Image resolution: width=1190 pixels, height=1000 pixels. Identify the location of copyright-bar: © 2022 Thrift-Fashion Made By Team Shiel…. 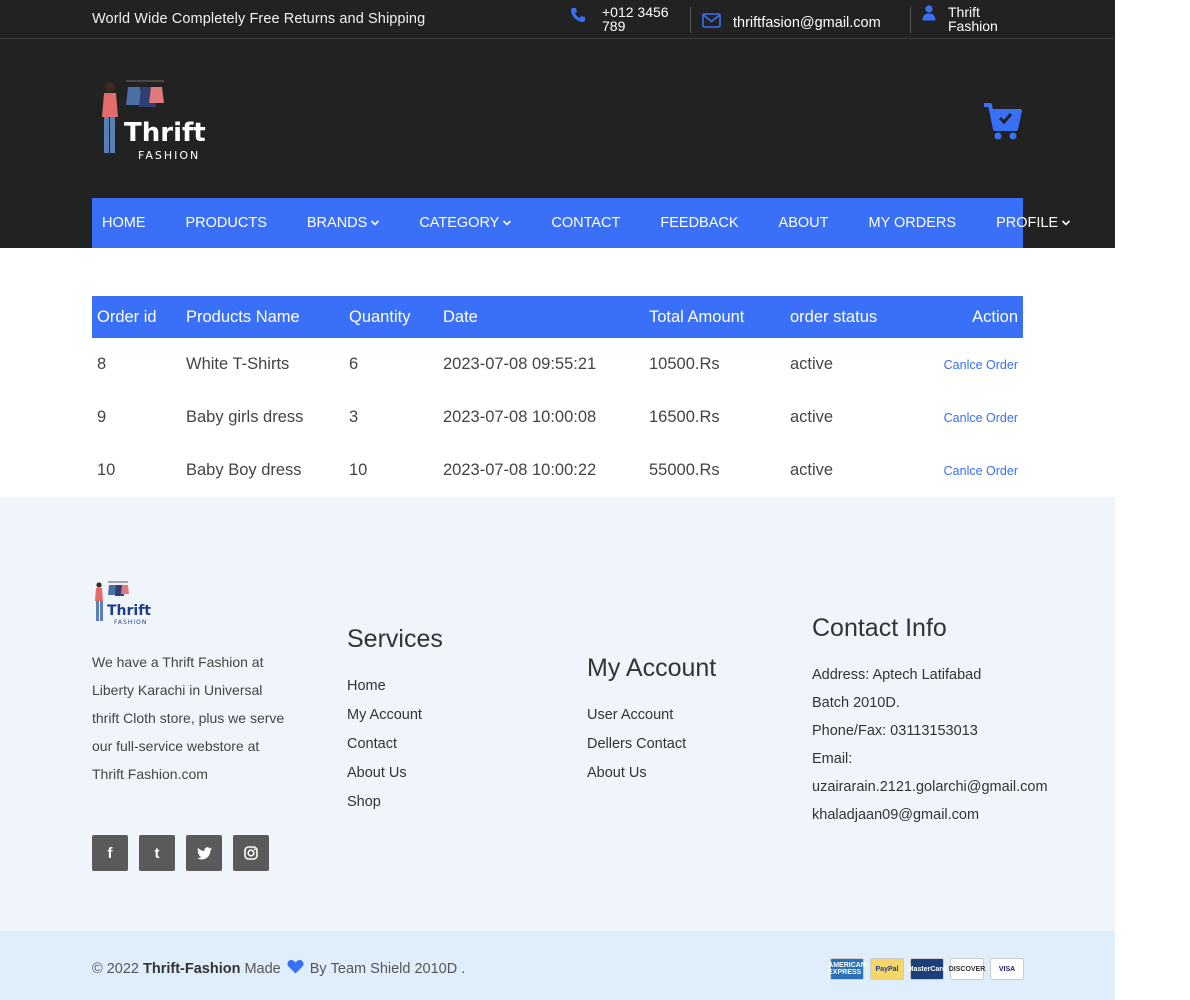
(557, 965).